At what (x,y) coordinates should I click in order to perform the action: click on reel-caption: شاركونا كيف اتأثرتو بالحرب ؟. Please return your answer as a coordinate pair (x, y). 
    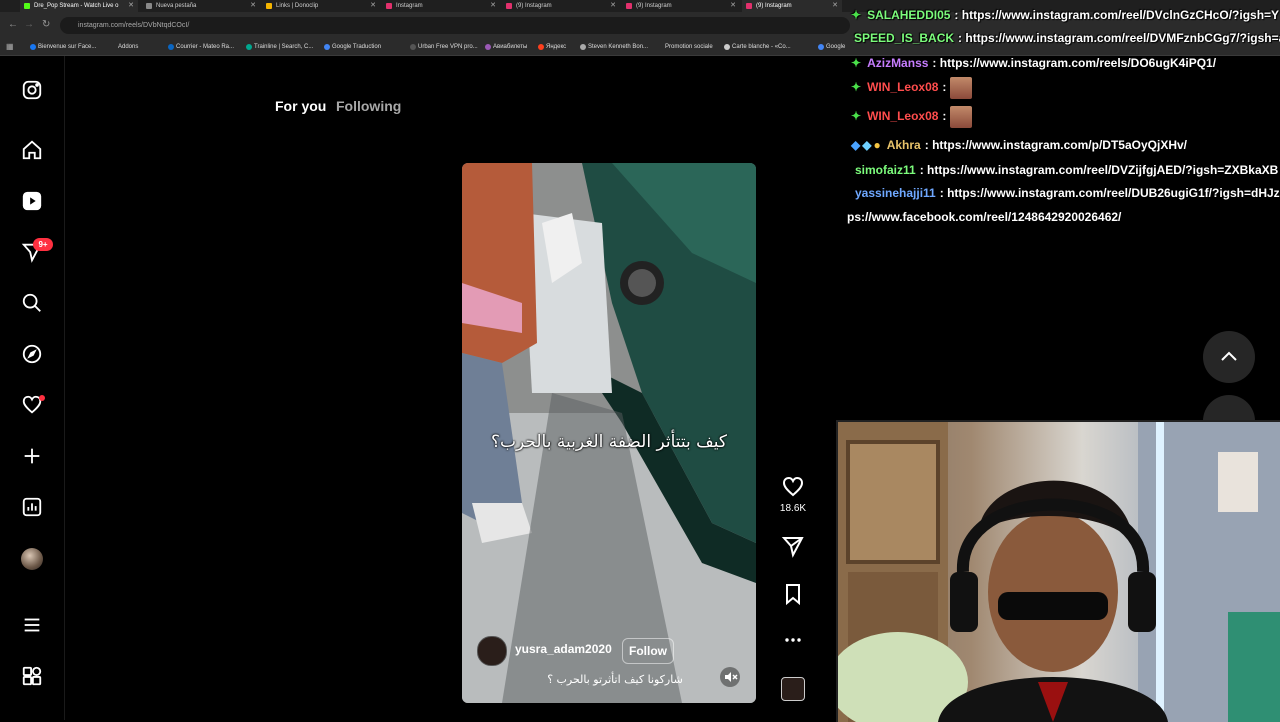
    Looking at the image, I should click on (615, 679).